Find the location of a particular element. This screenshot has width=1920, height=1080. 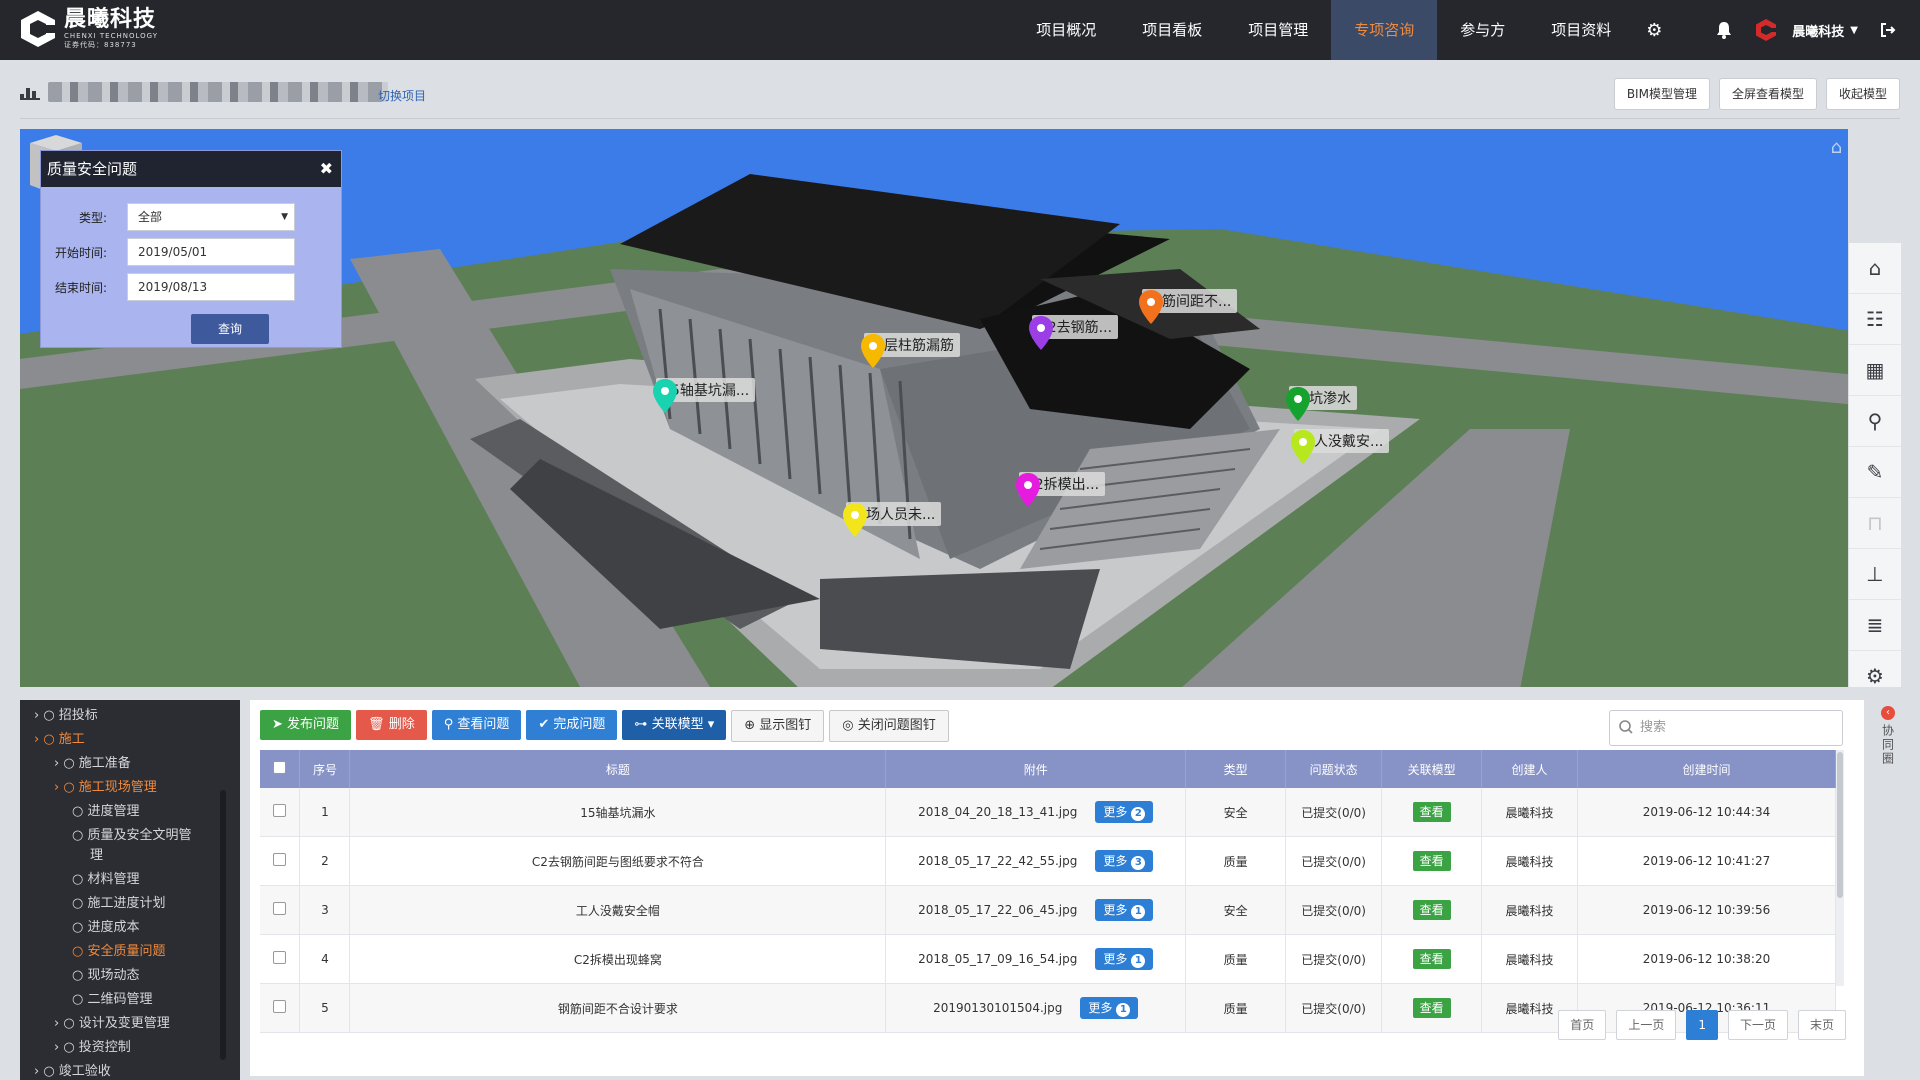

brand-logo: 晨曦科技 CHENXI TECHNOLOGY 证券代码：838773 is located at coordinates (88, 29).